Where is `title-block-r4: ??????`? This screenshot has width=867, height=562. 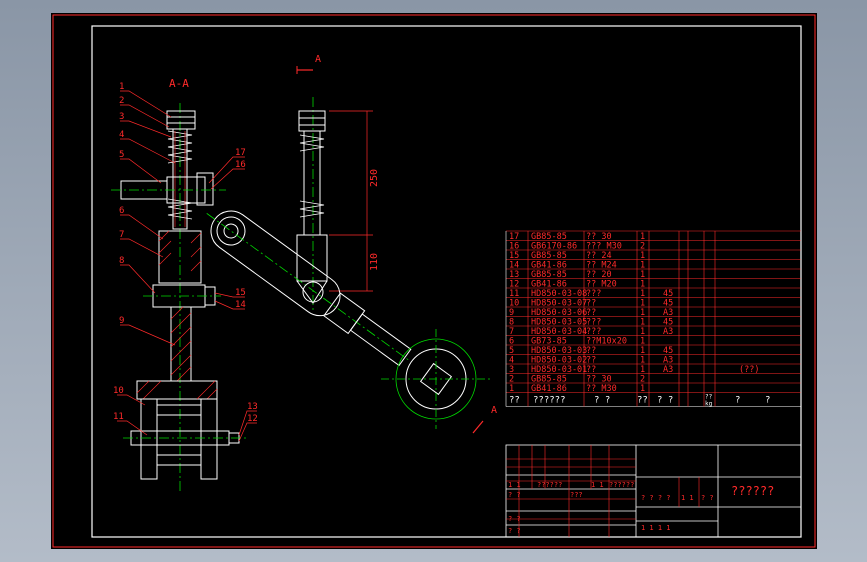 title-block-r4: ?????? is located at coordinates (621, 485).